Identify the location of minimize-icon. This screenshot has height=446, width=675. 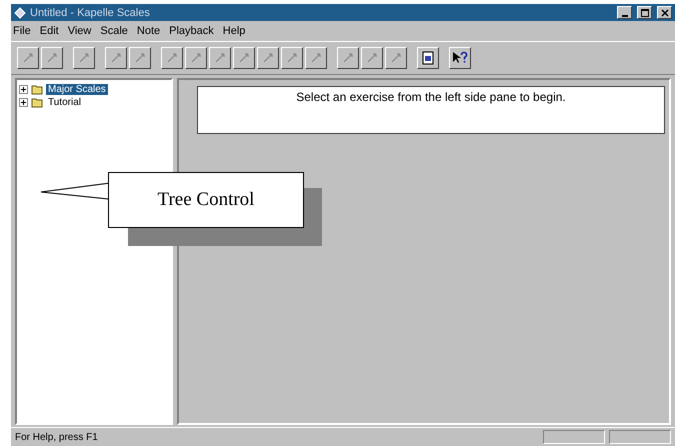
(625, 15).